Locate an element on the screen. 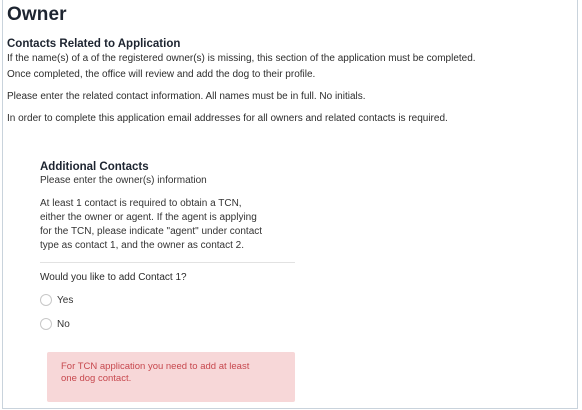 Image resolution: width=582 pixels, height=410 pixels. page-title: Owner is located at coordinates (37, 14).